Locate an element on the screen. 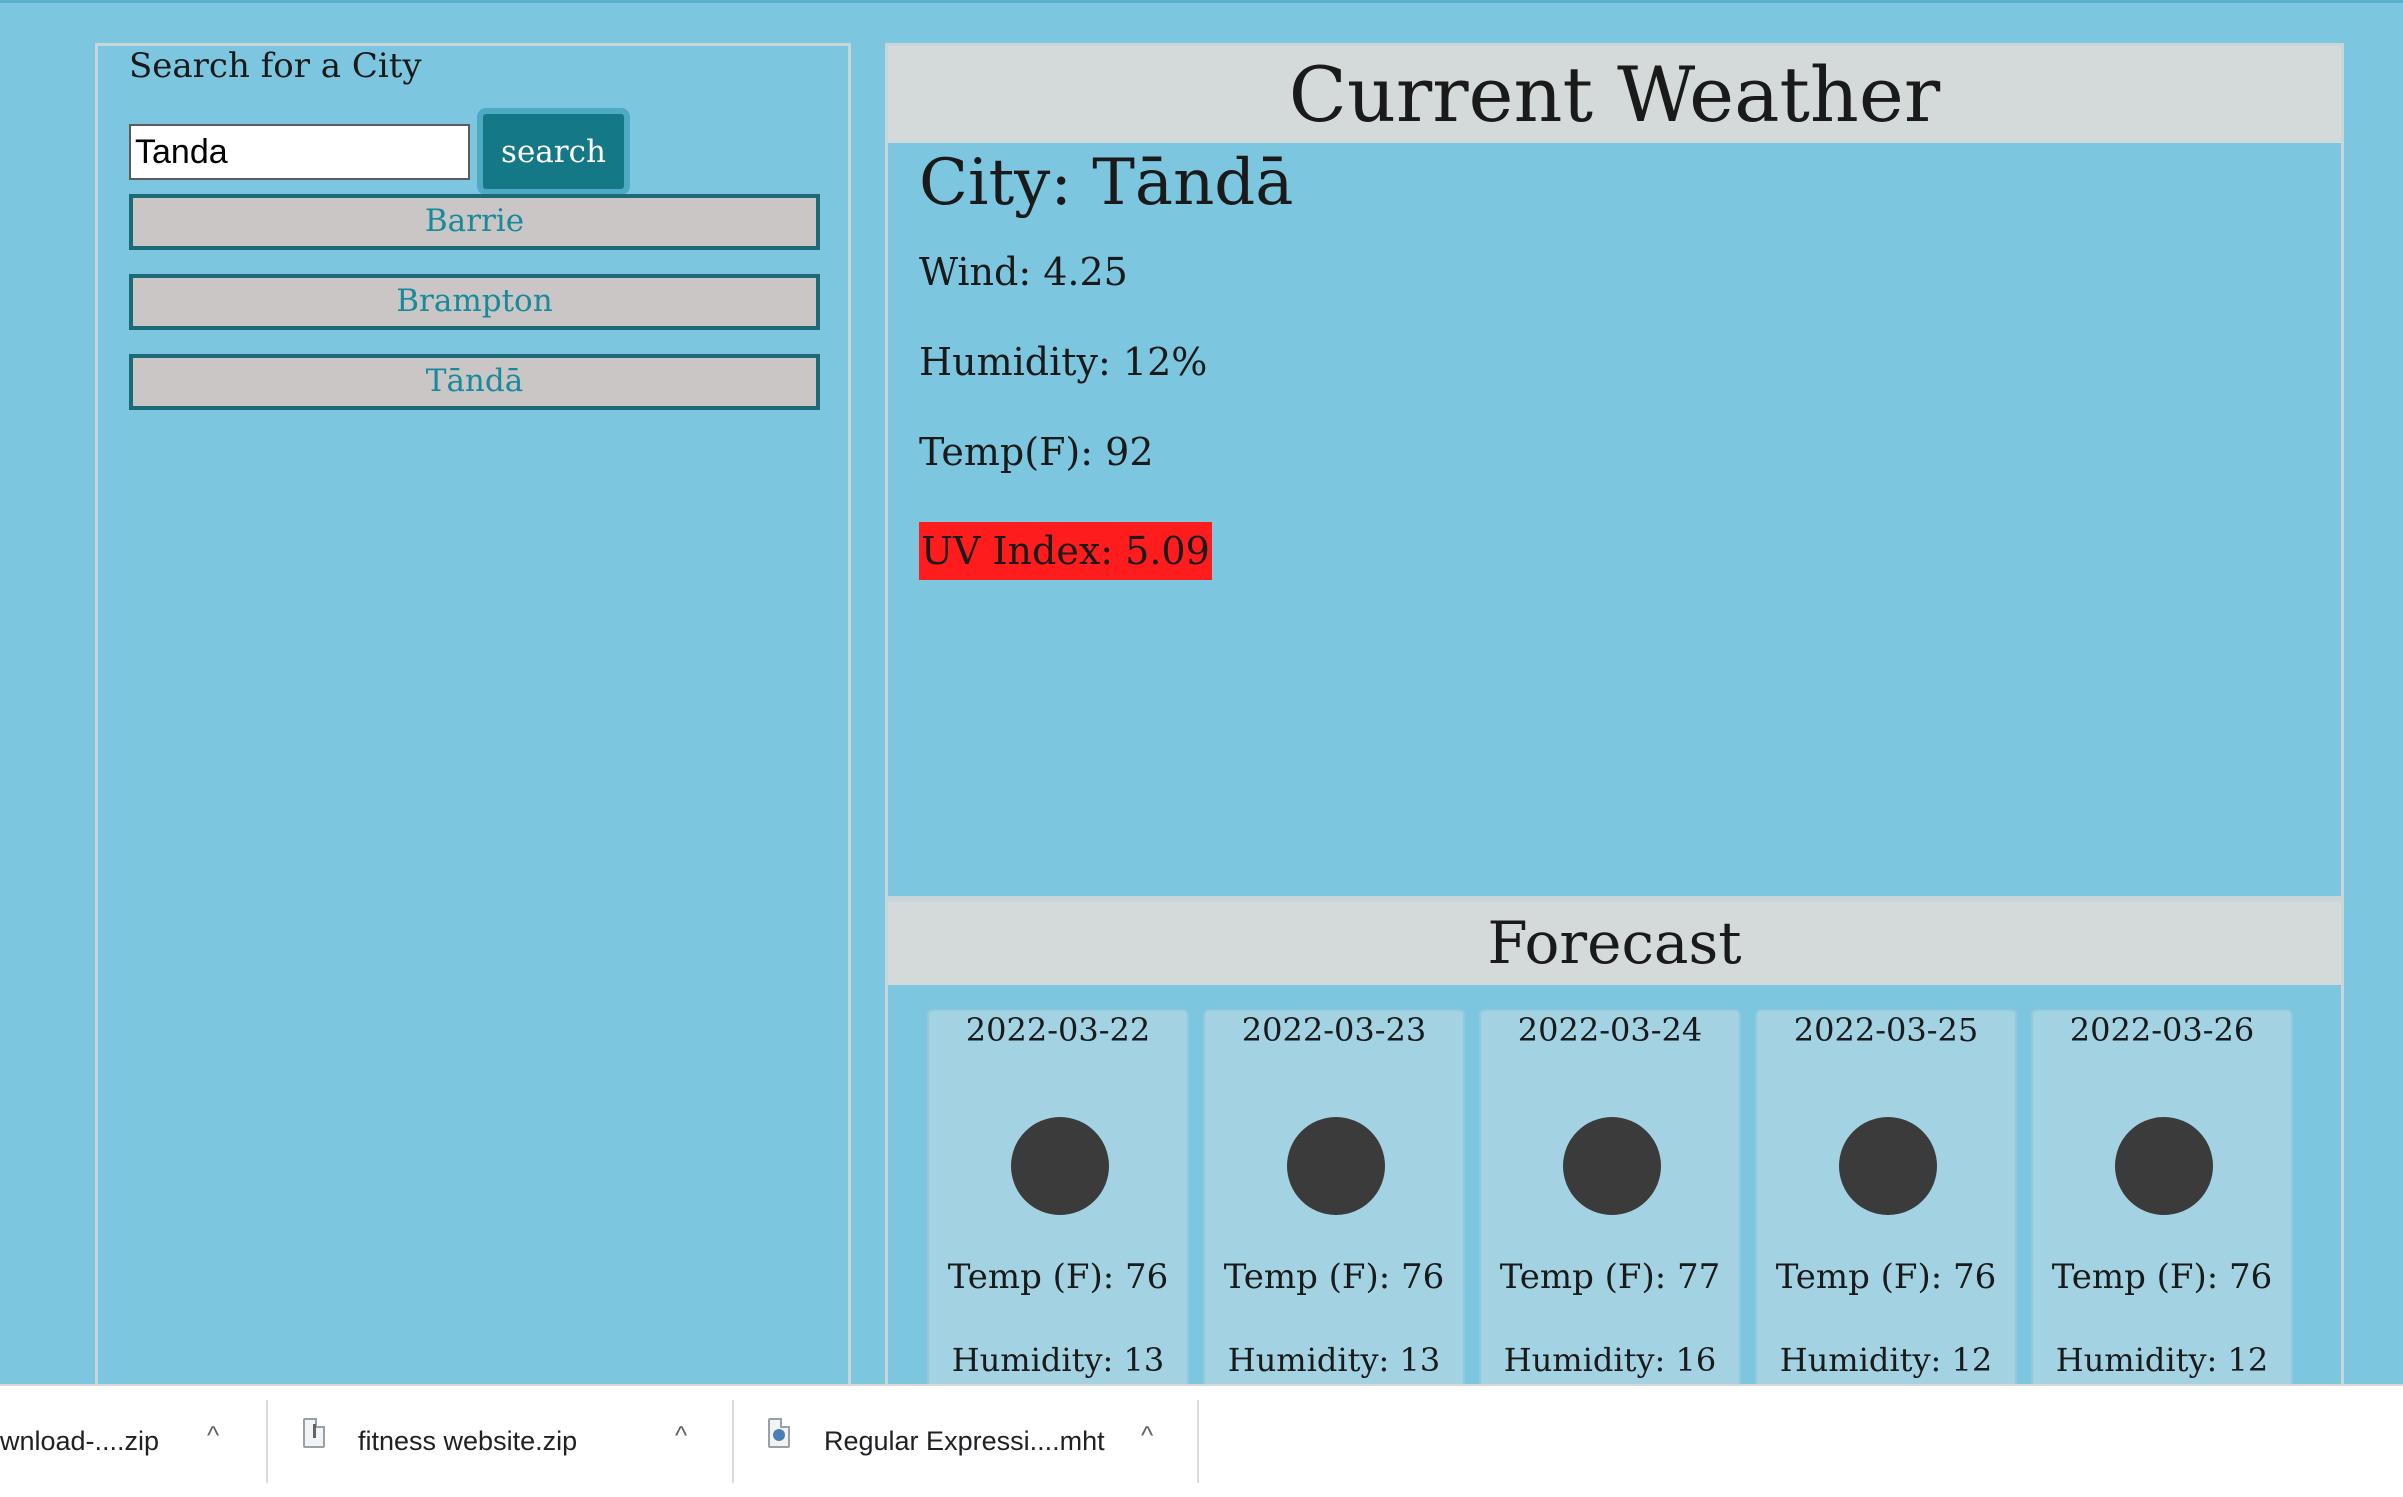  history-button-barrie: Barrie is located at coordinates (474, 222).